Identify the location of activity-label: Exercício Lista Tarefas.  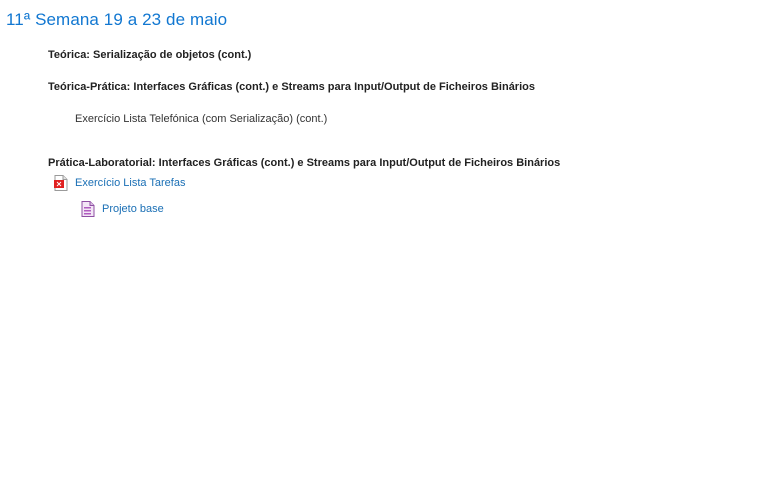
(130, 183).